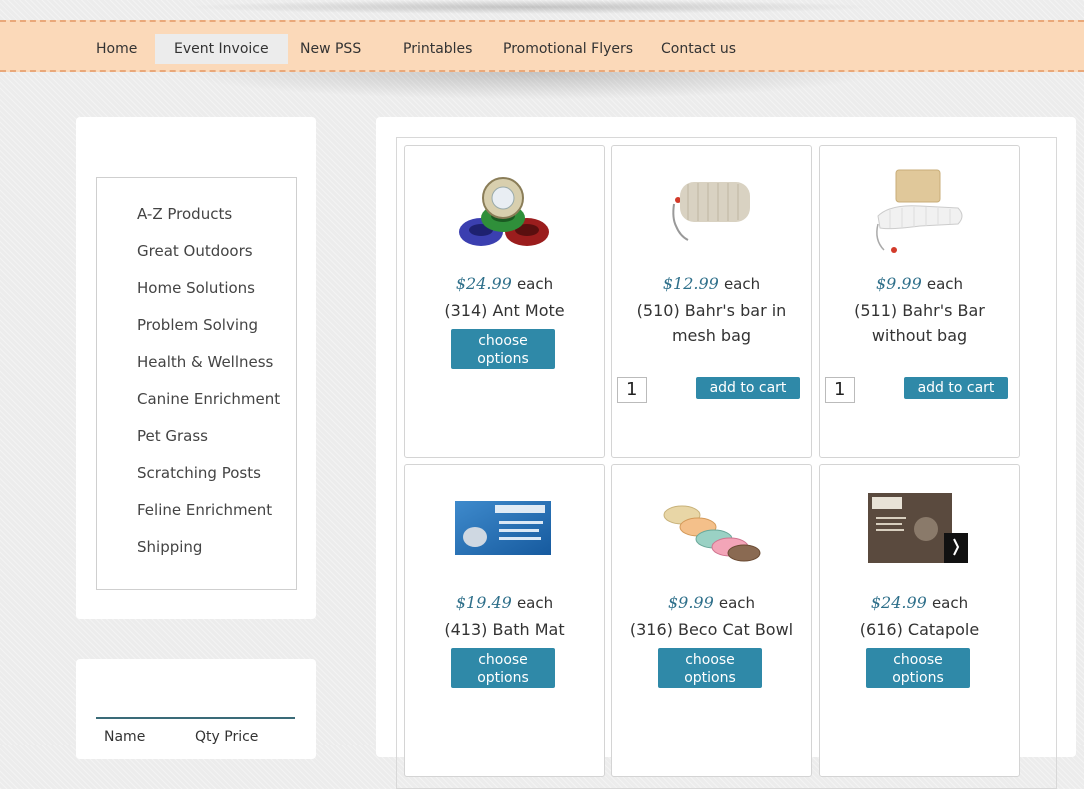 The height and width of the screenshot is (789, 1084). I want to click on category-scratching-posts: Scratching Posts, so click(199, 473).